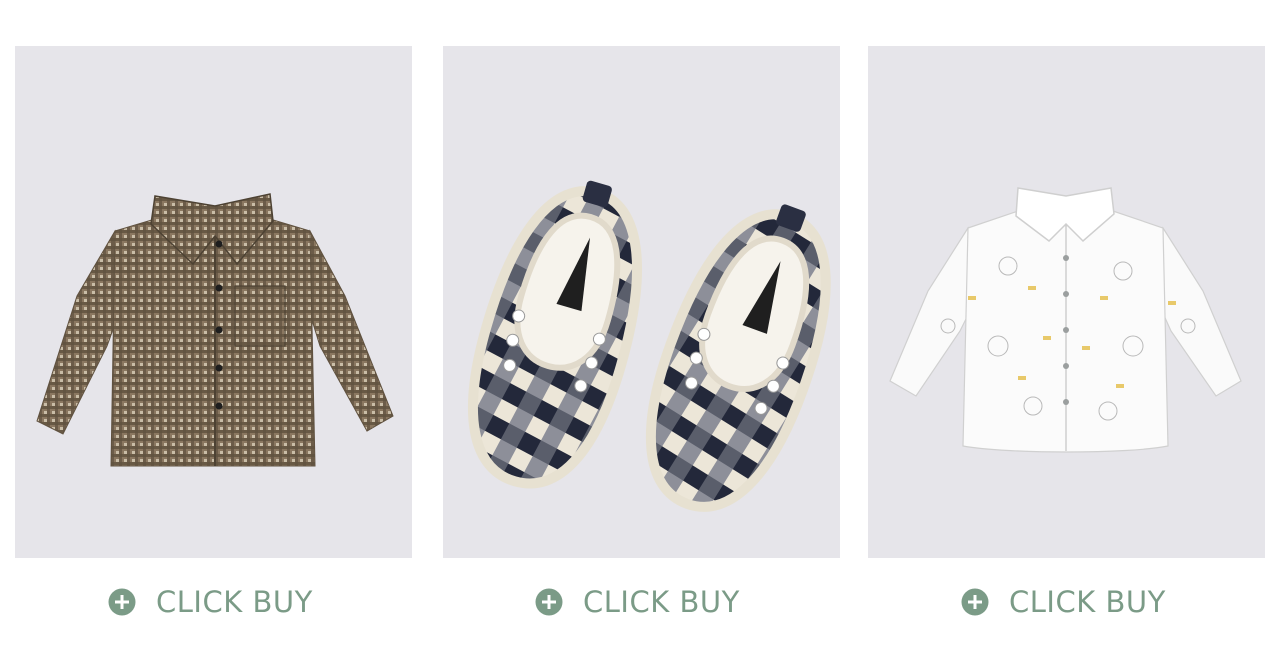 This screenshot has width=1280, height=658. Describe the element at coordinates (649, 346) in the screenshot. I see `plaid-slip-on-shoes-icon` at that location.